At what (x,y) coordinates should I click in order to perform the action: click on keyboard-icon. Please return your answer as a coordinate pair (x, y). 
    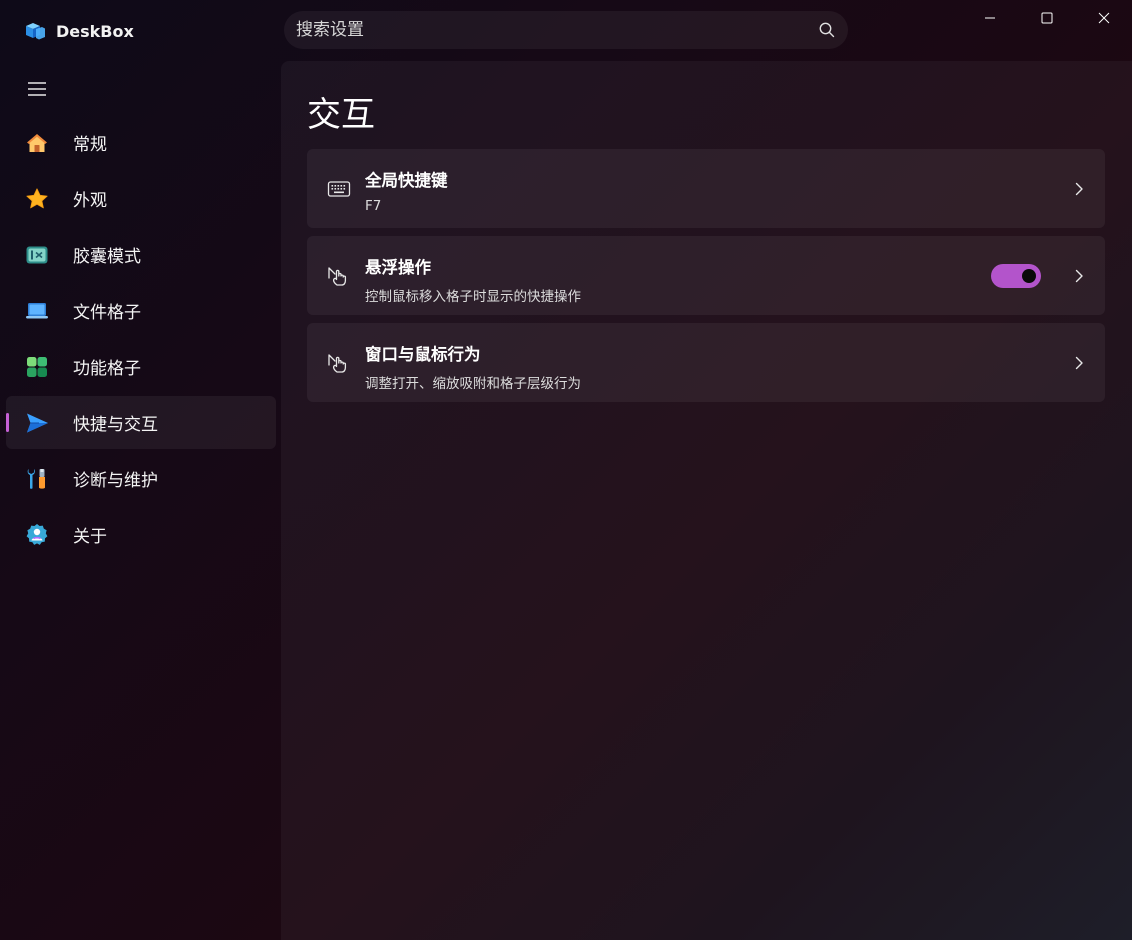
    Looking at the image, I should click on (339, 188).